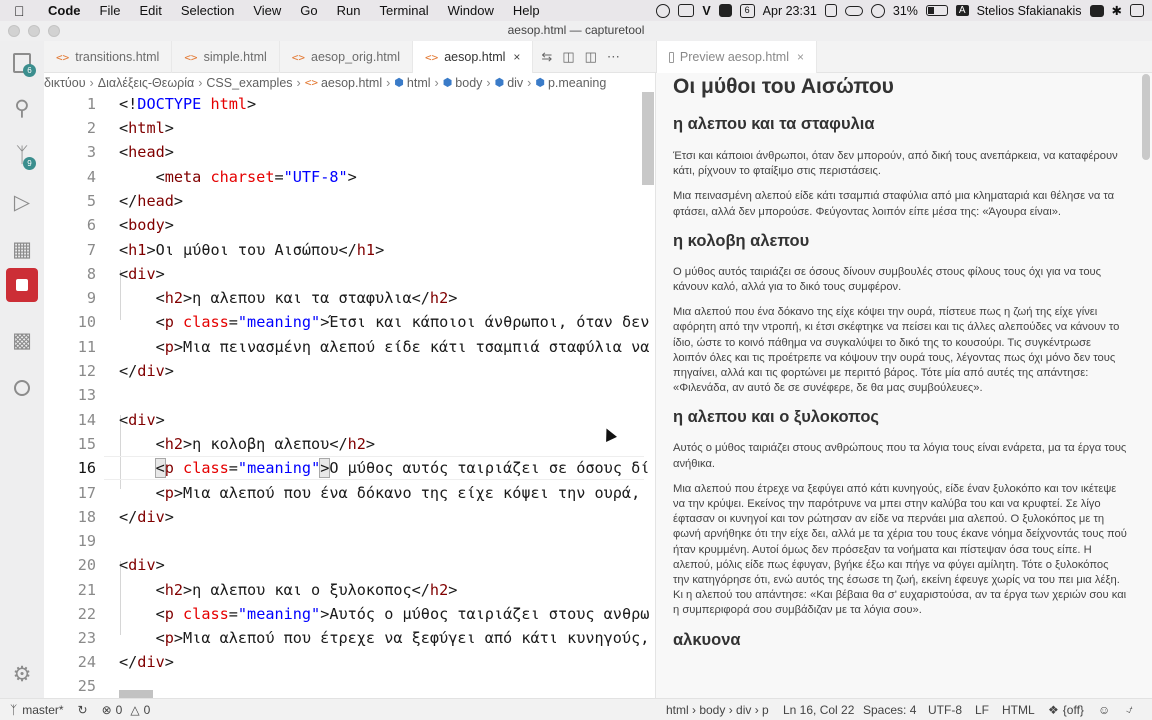 The width and height of the screenshot is (1152, 720). I want to click on tab-label: aesop_orig.html, so click(355, 57).